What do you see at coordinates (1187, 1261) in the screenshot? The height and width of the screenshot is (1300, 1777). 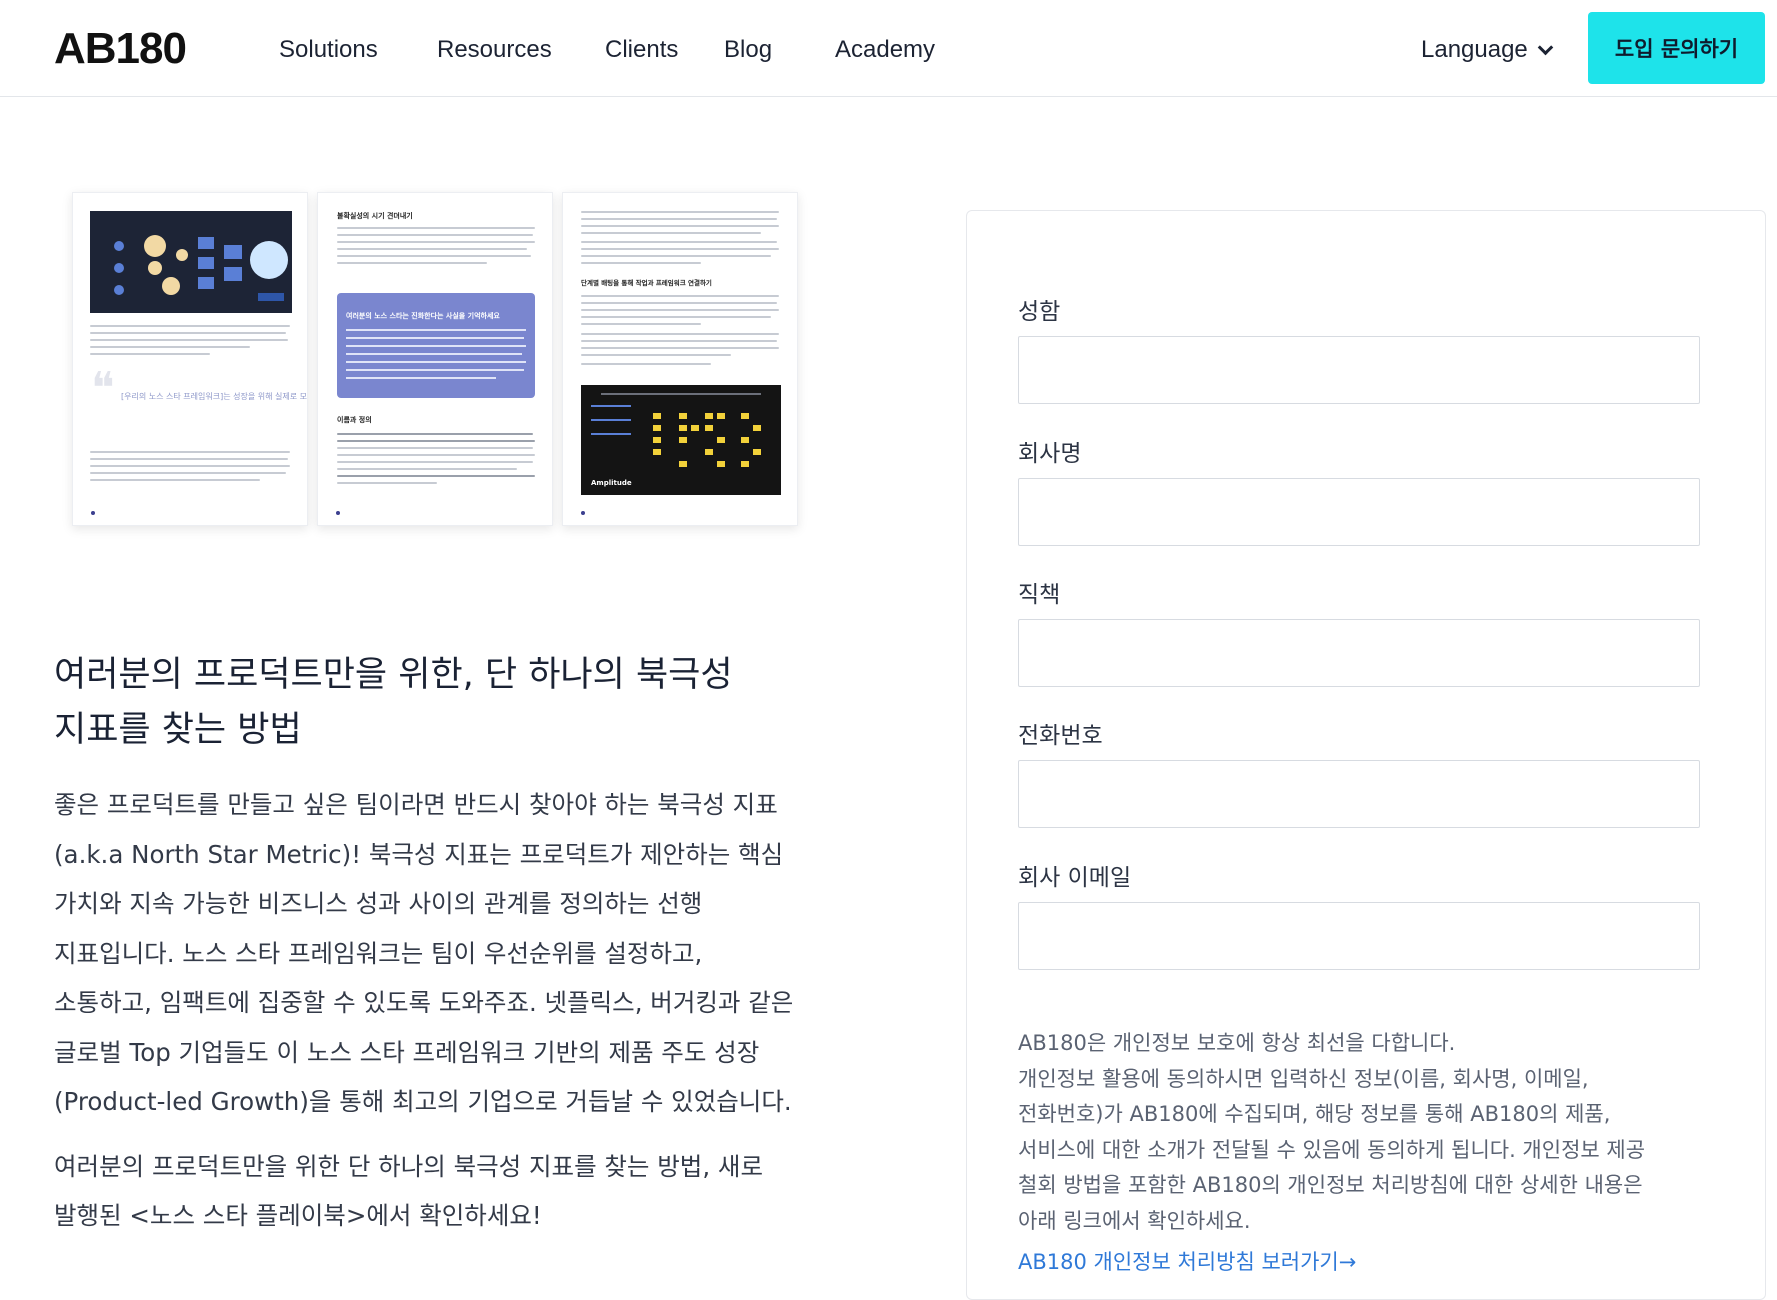 I see `privacy-policy-link: AB180 개인정보 처리방침 보러가기→` at bounding box center [1187, 1261].